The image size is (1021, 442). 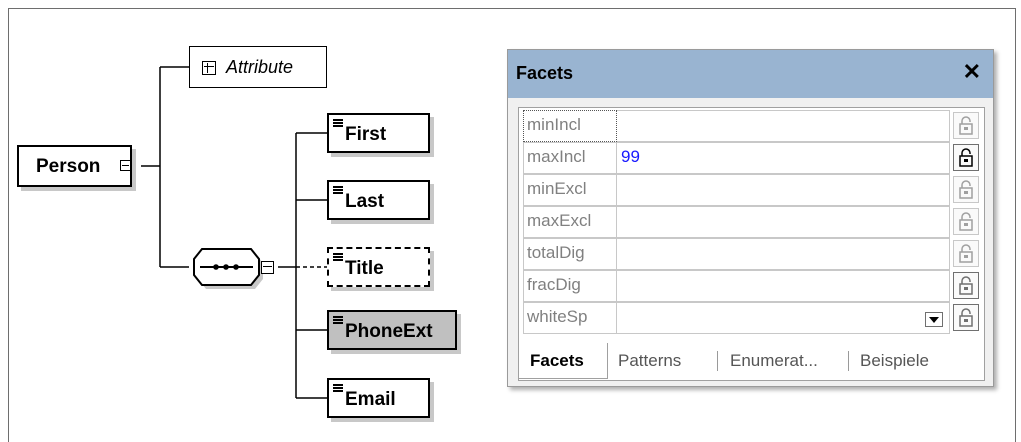 I want to click on facet-name: minExcl, so click(x=570, y=190).